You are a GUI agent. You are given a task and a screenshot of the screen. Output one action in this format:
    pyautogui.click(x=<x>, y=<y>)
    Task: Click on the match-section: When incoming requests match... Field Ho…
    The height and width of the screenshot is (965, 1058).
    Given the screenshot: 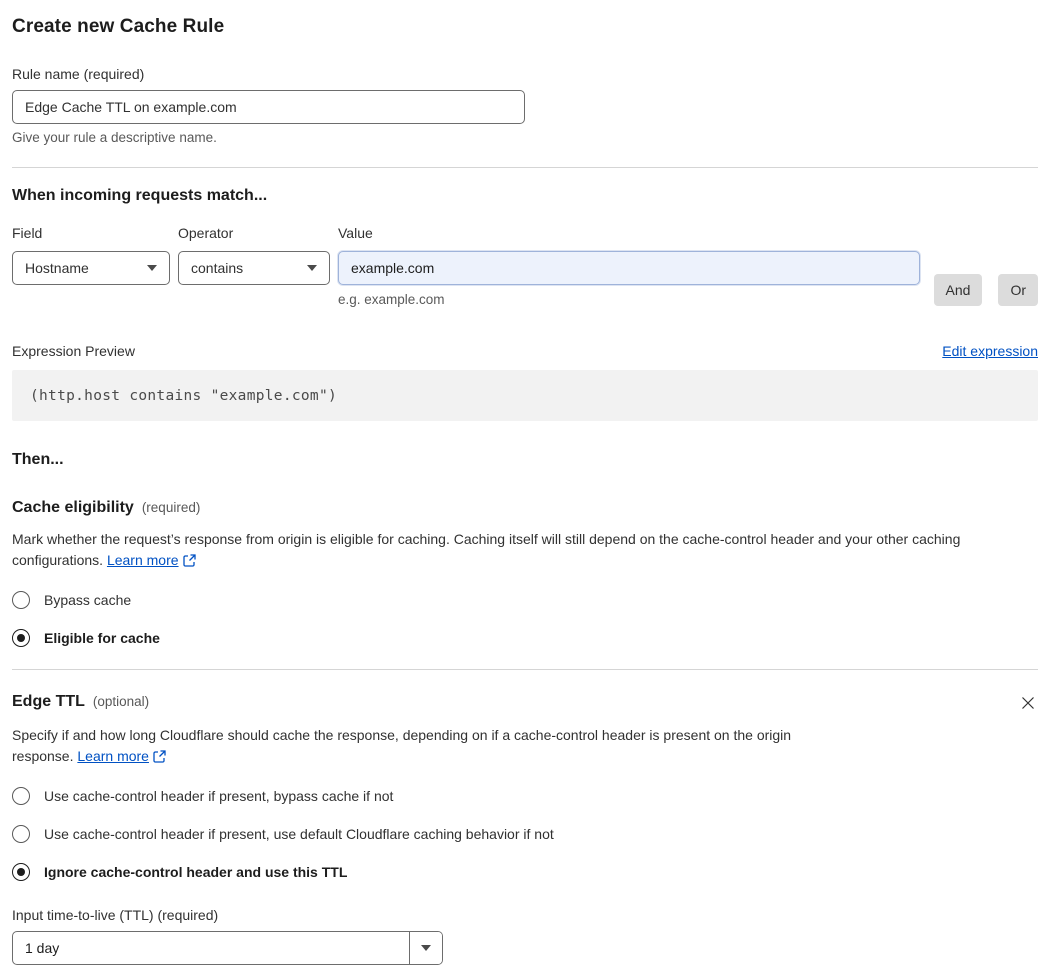 What is the action you would take?
    pyautogui.click(x=525, y=247)
    